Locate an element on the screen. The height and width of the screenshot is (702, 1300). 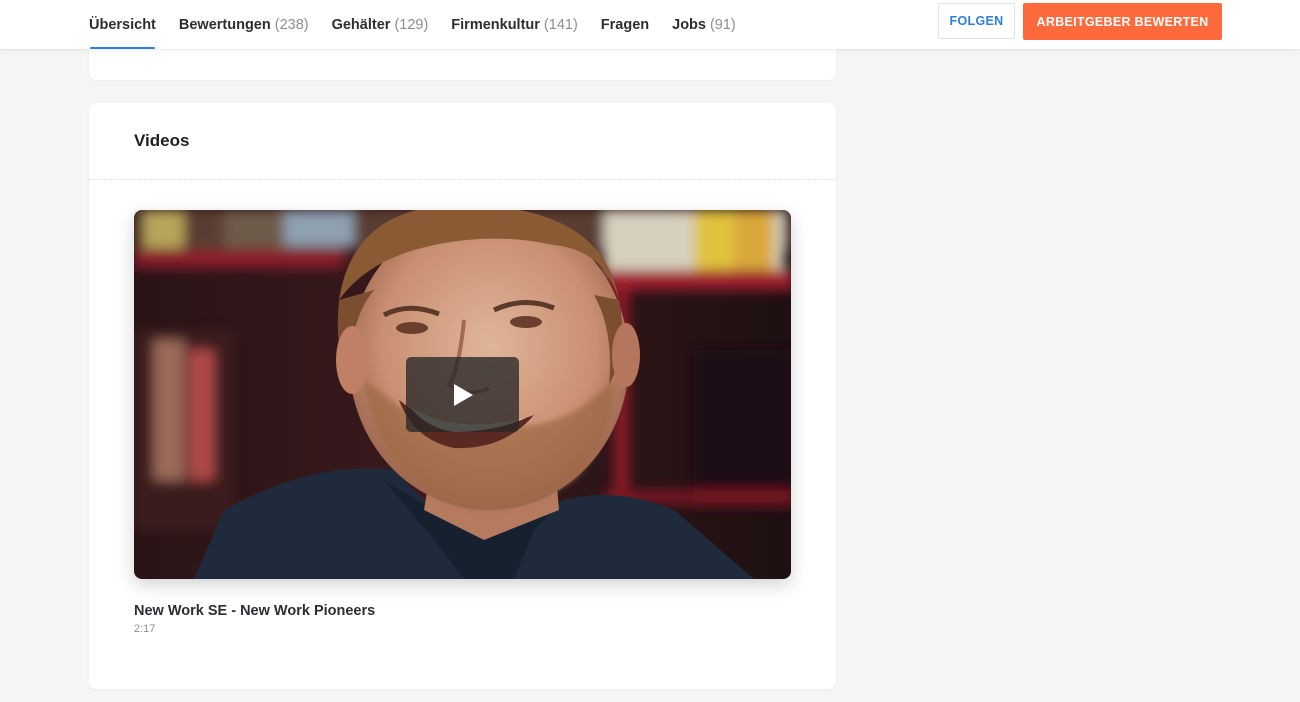
tab-company-culture: Firmenkultur (141) is located at coordinates (514, 24).